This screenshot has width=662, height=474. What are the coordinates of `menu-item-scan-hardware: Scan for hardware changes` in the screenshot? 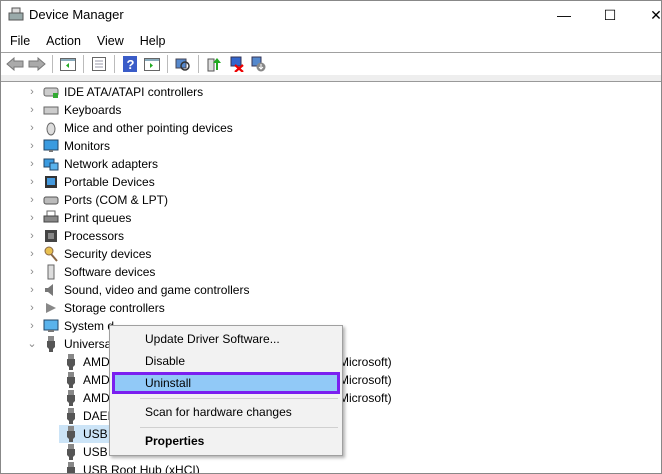 It's located at (226, 412).